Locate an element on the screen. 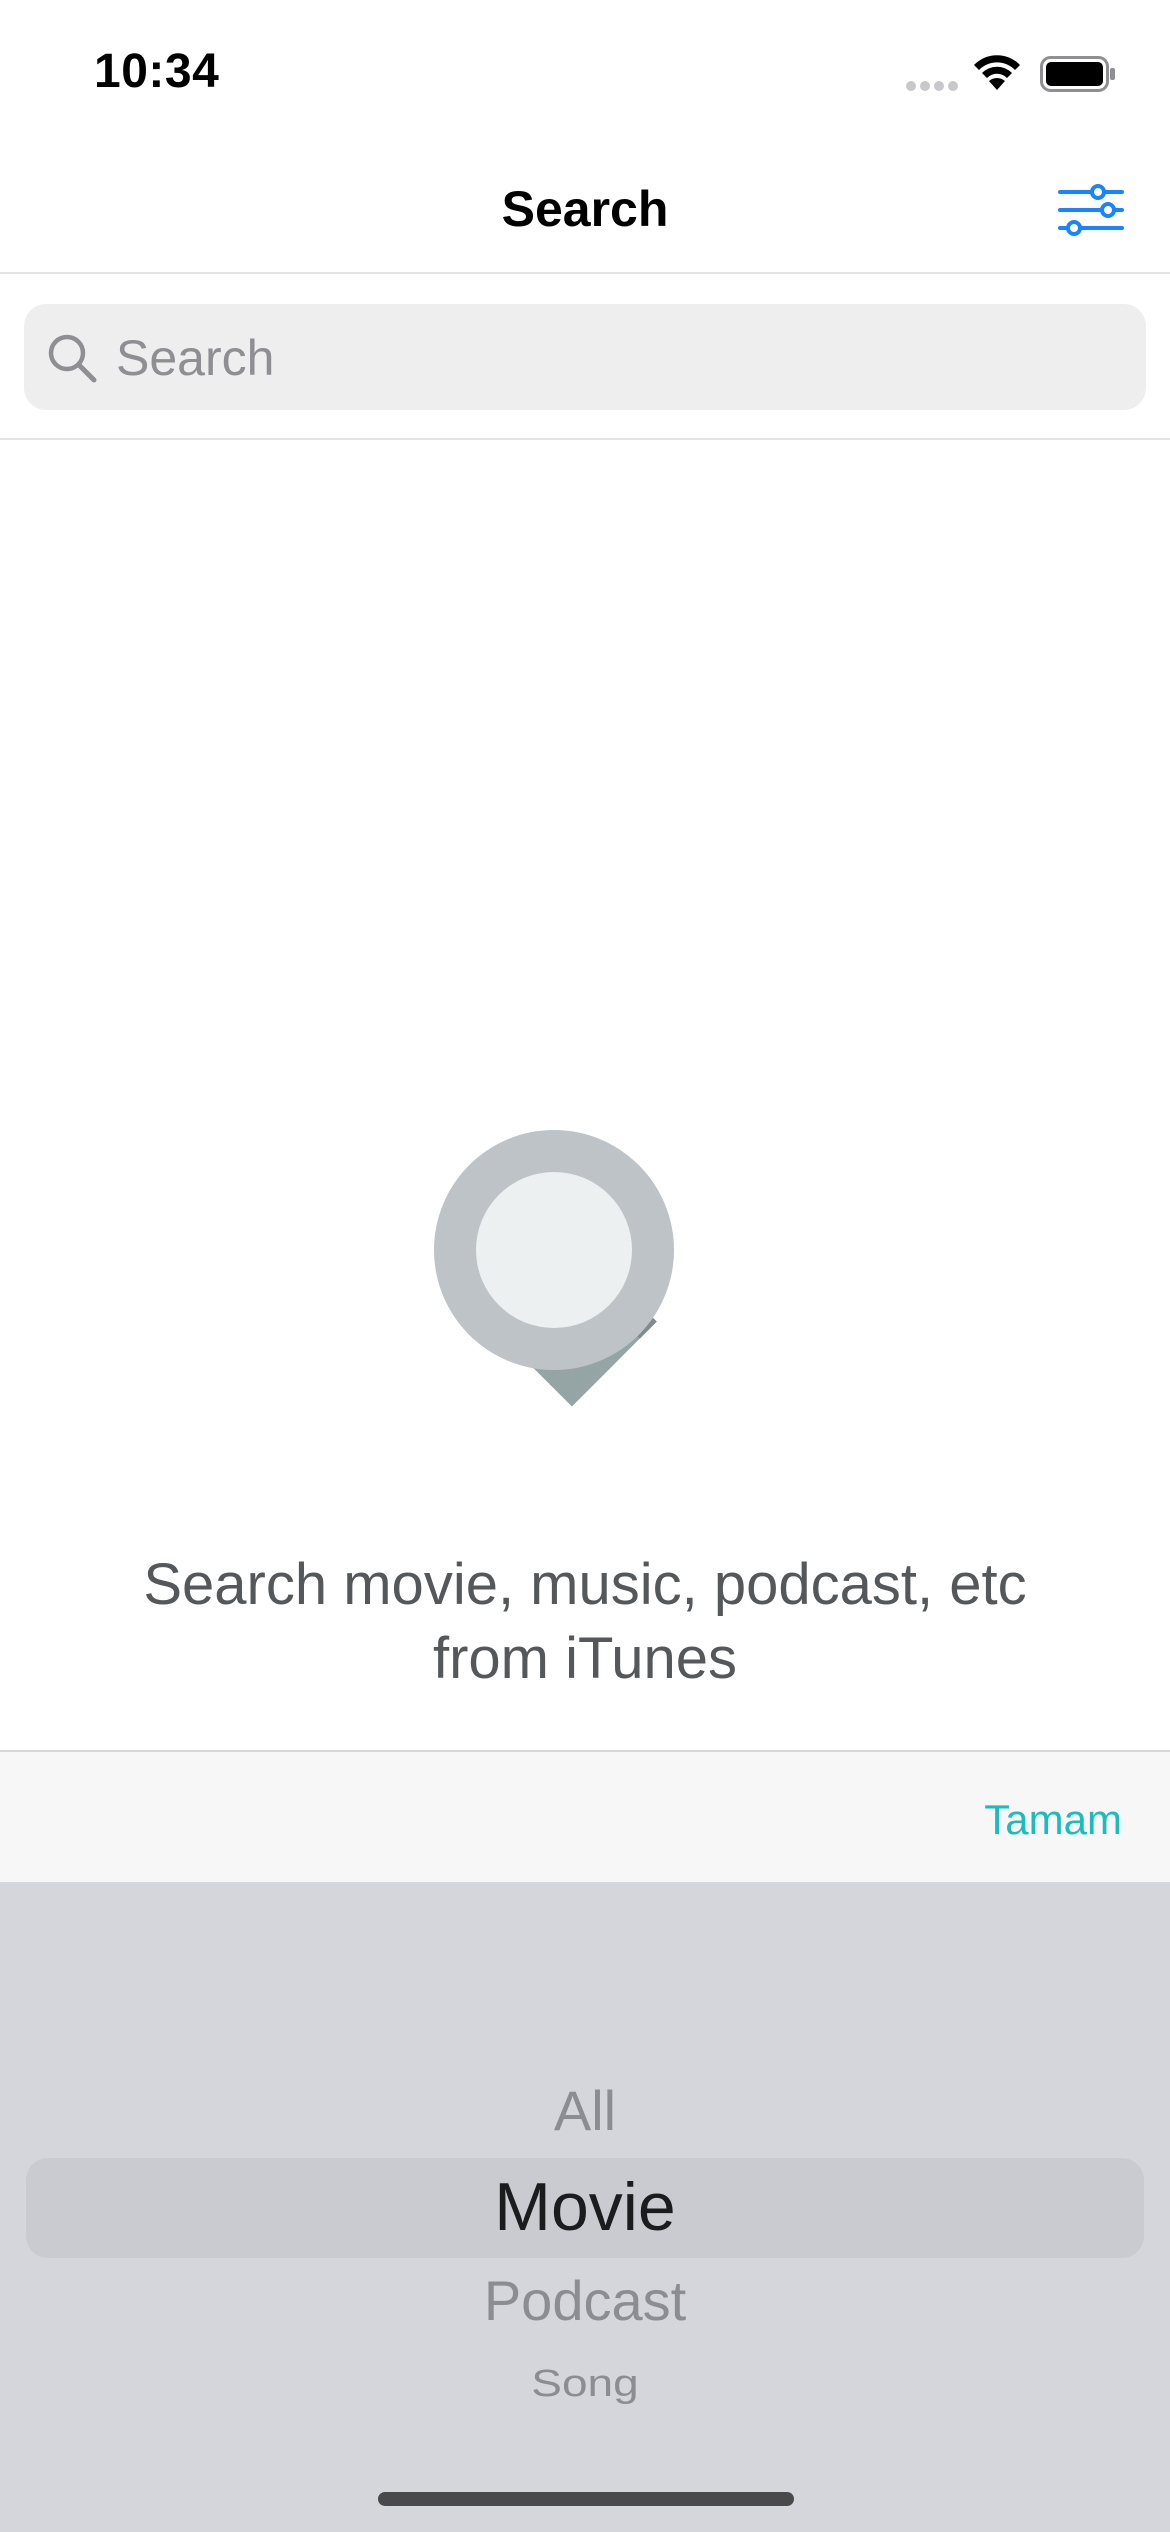  status-bar: 10:34 is located at coordinates (585, 70).